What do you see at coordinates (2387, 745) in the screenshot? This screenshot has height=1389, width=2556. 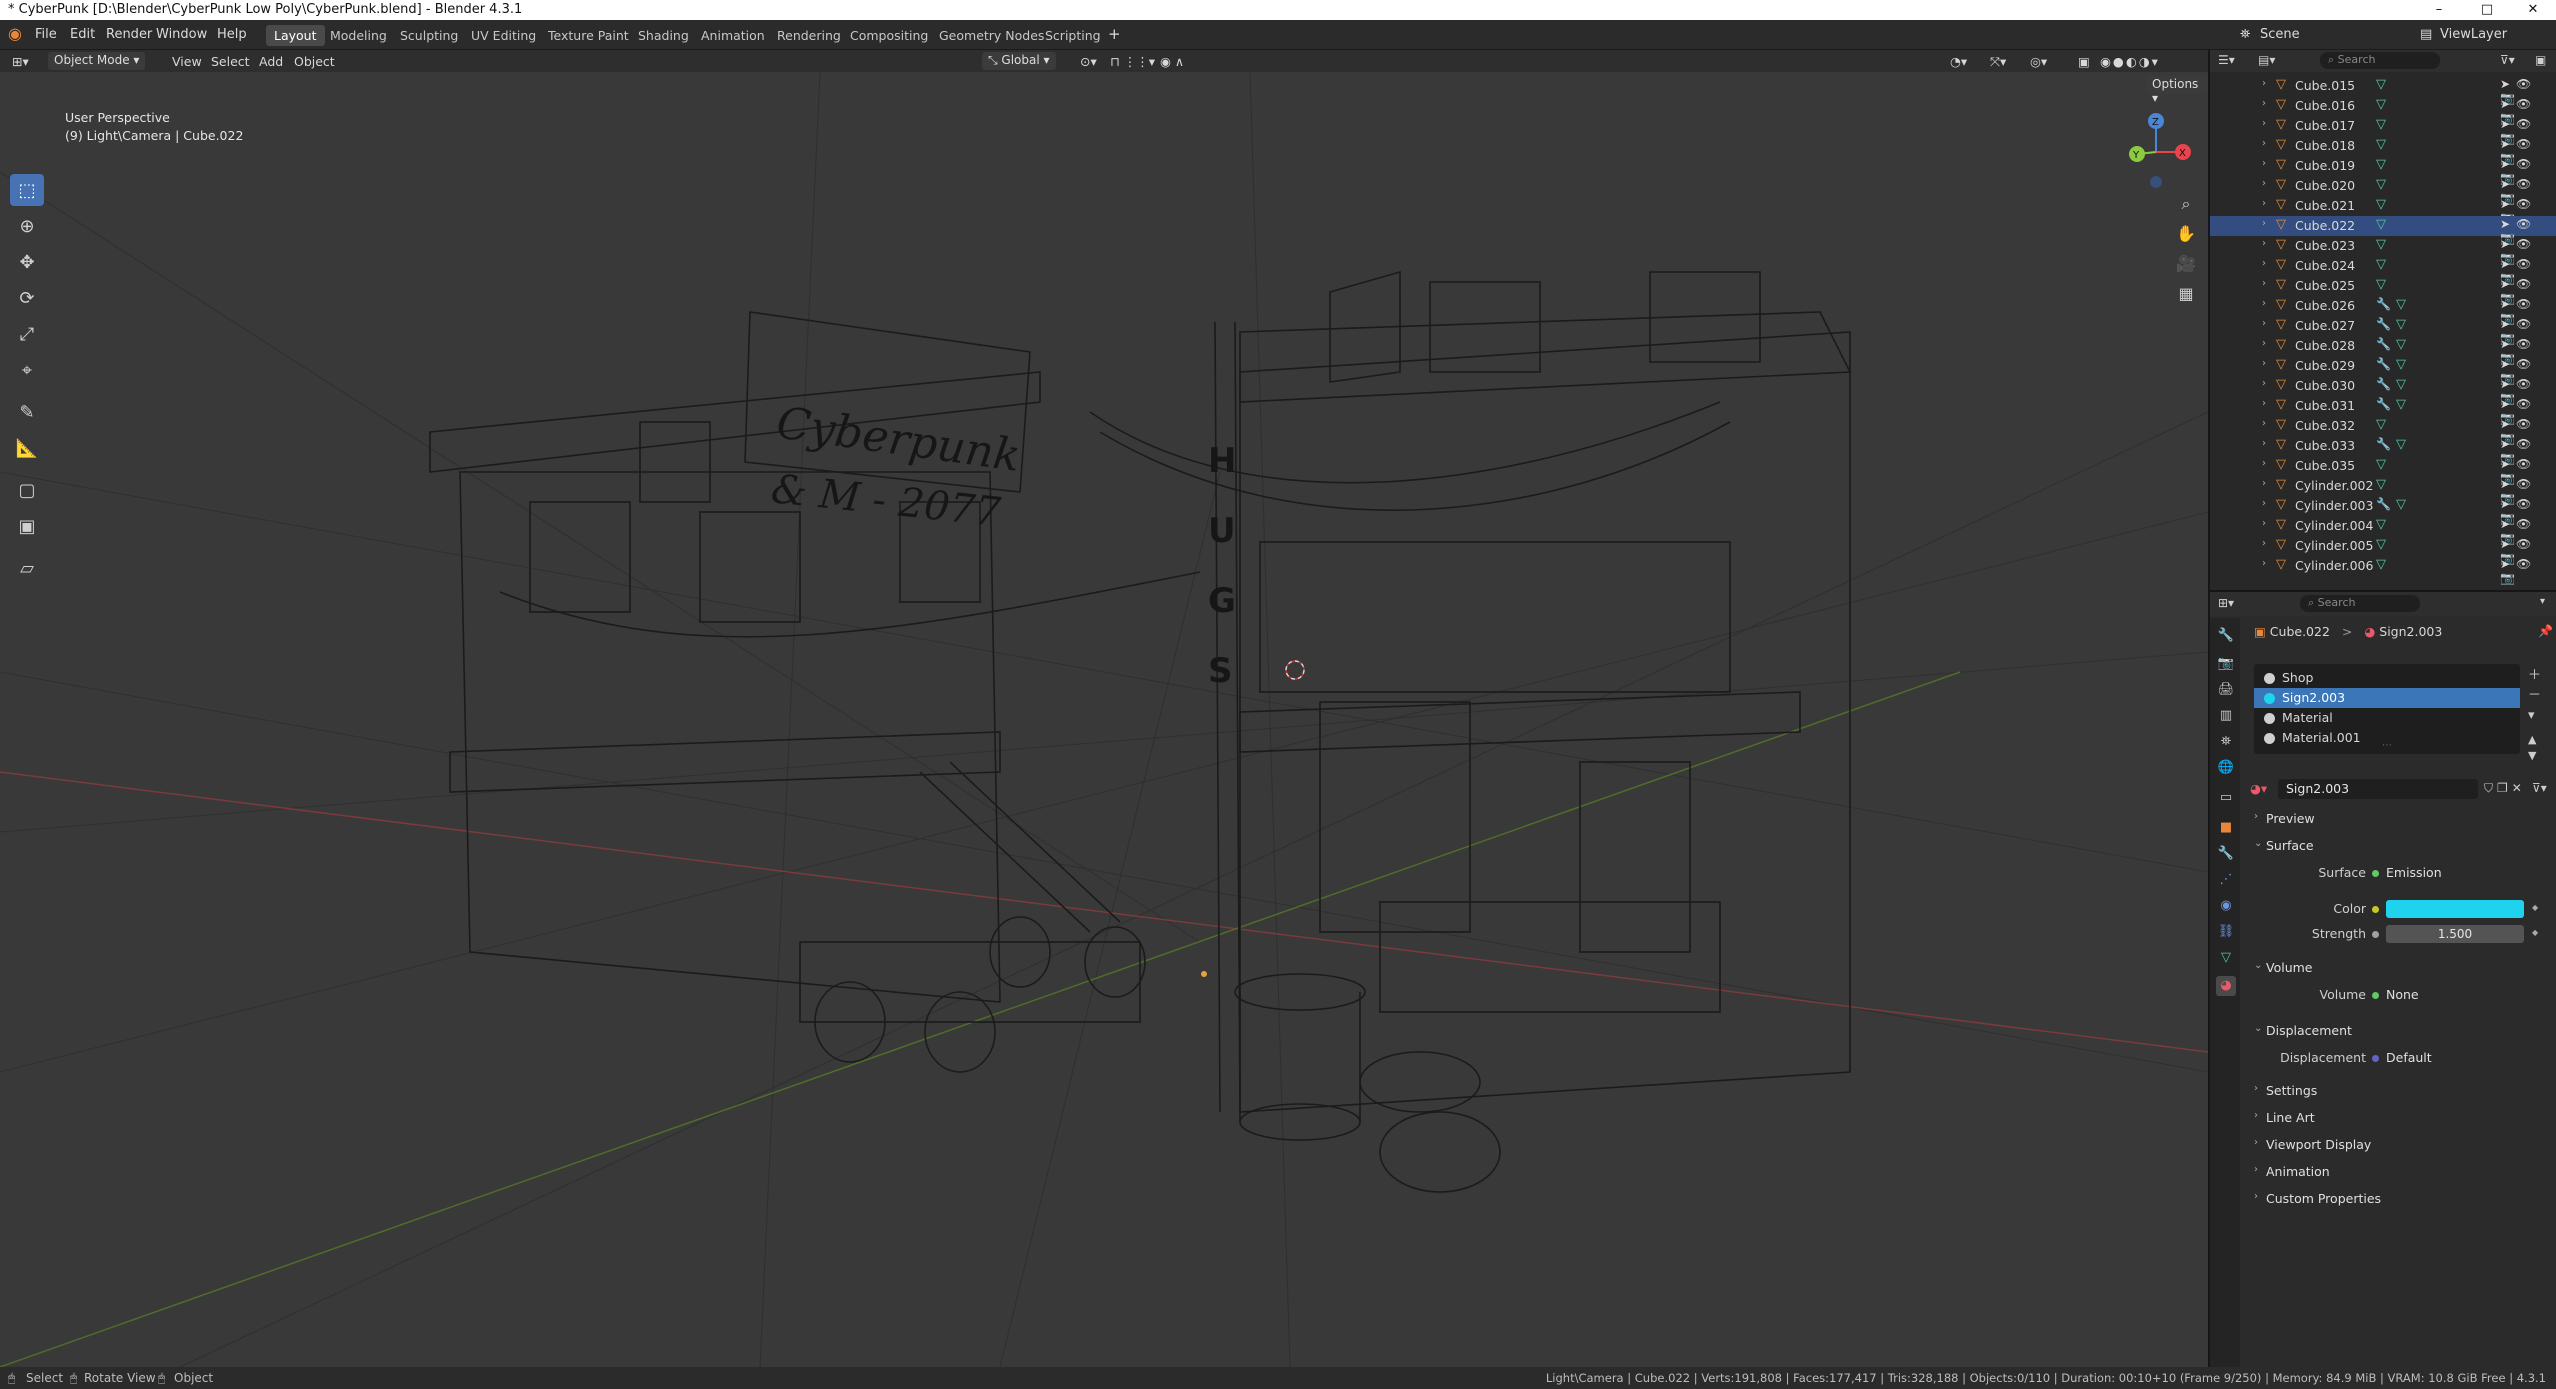 I see `resize-handle-icon: ⋯` at bounding box center [2387, 745].